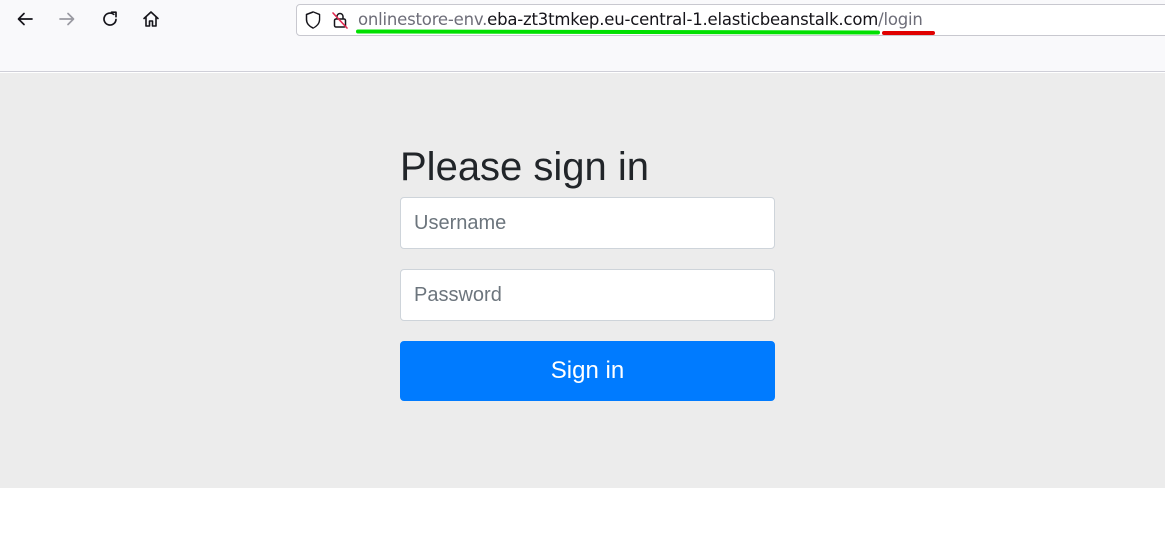 This screenshot has width=1165, height=543. I want to click on home-button, so click(151, 21).